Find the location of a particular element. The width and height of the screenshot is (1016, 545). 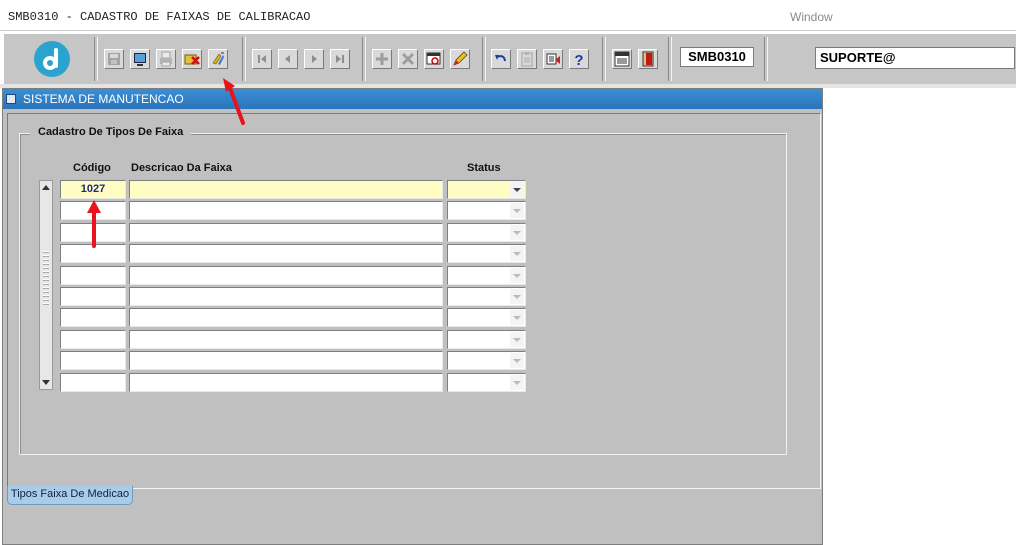

toolbar: ? SMB0310 SUPORTE@ is located at coordinates (509, 59).